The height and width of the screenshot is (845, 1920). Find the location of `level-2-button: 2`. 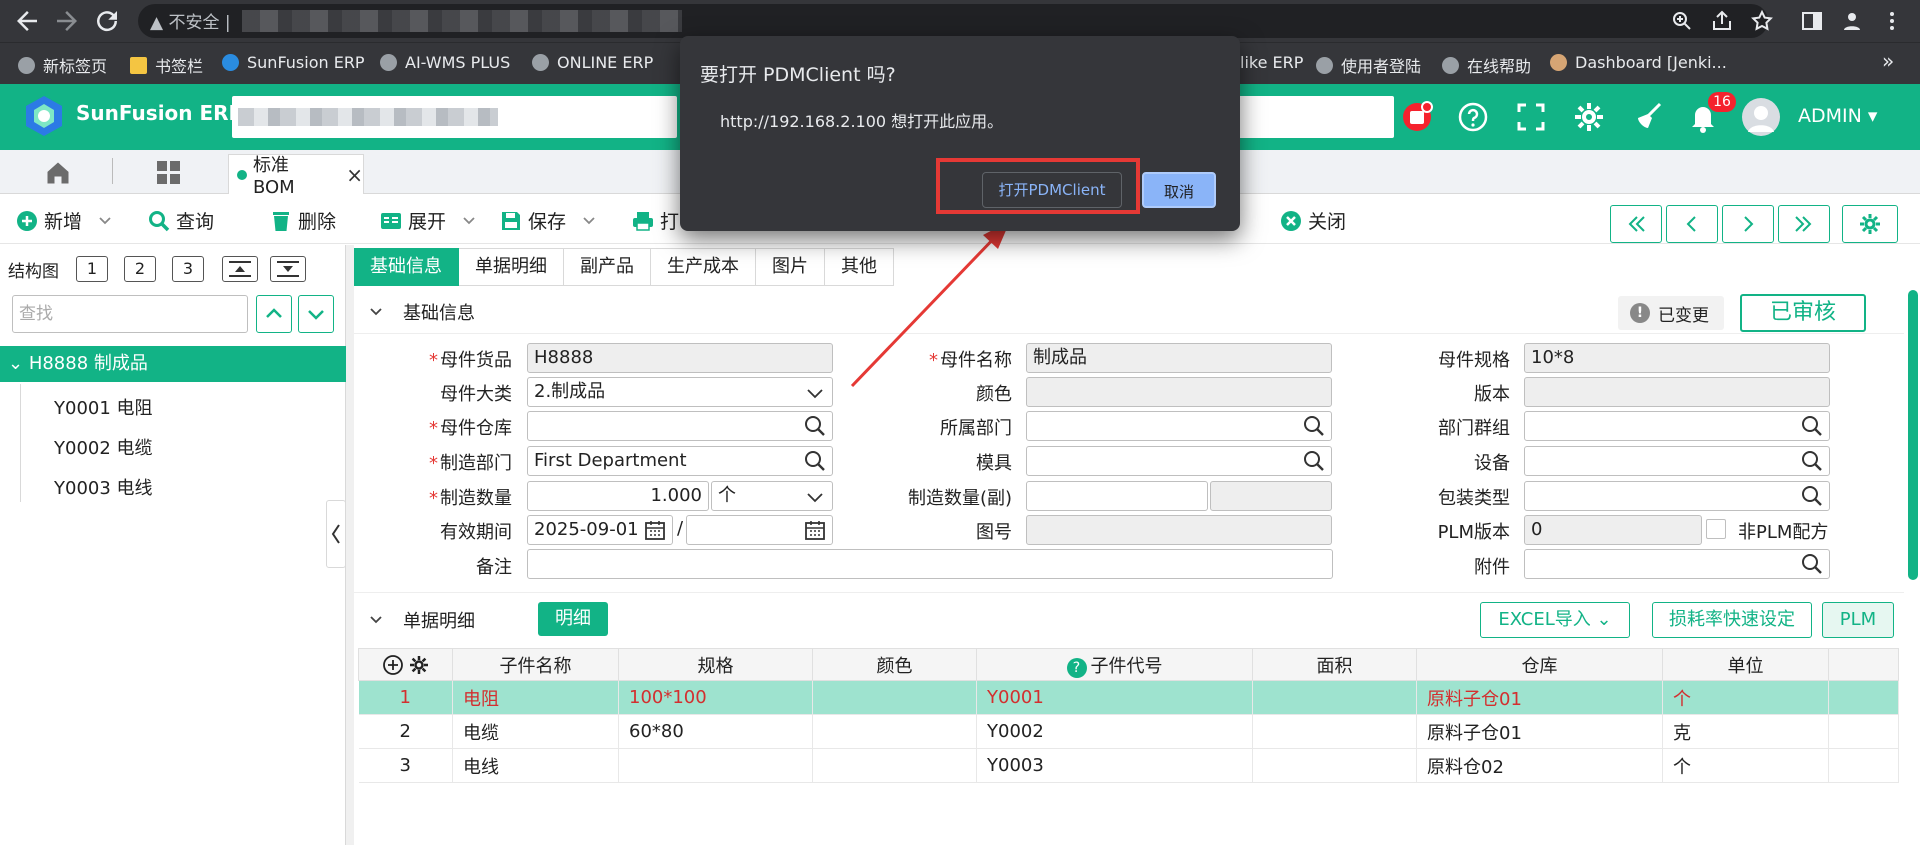

level-2-button: 2 is located at coordinates (140, 269).